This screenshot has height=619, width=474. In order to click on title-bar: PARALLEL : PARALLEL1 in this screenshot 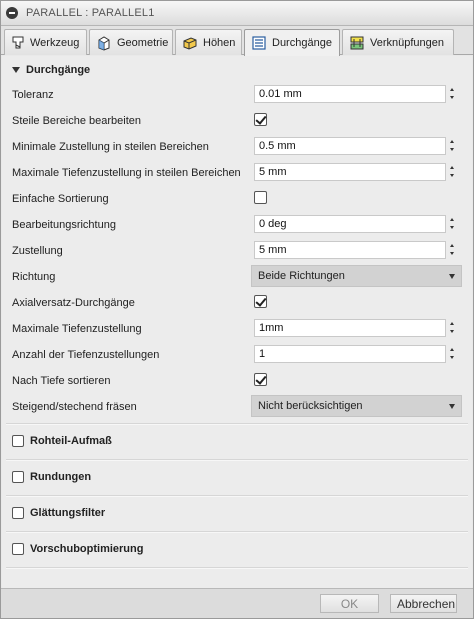, I will do `click(237, 13)`.